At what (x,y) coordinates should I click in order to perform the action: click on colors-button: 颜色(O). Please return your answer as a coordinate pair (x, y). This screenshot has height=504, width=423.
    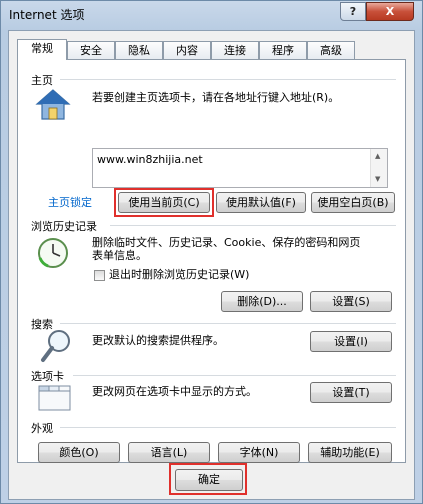
    Looking at the image, I should click on (79, 452).